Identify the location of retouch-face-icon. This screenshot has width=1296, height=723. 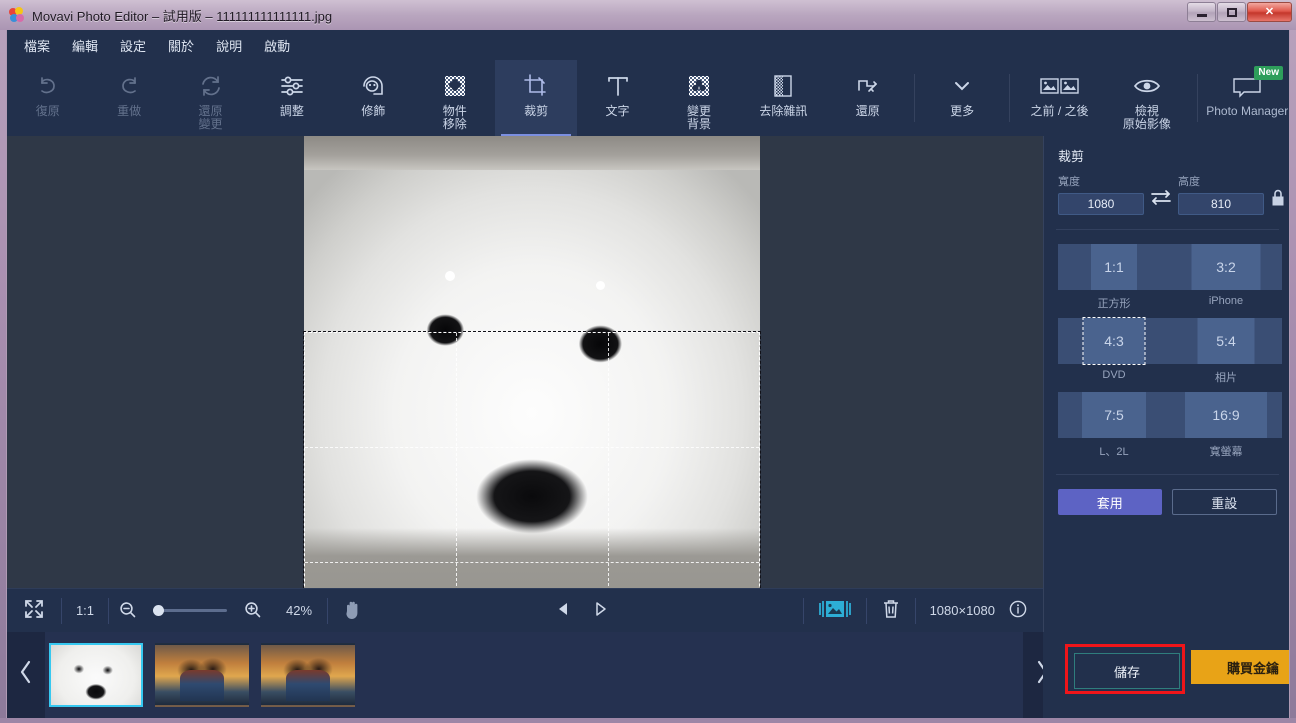
(373, 86).